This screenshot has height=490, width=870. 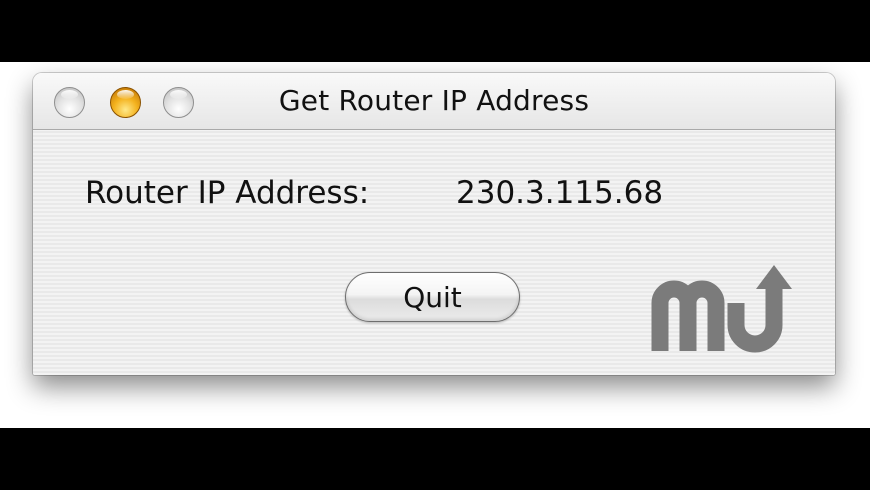 I want to click on router-ip-value: 230.3.115.68, so click(x=560, y=193).